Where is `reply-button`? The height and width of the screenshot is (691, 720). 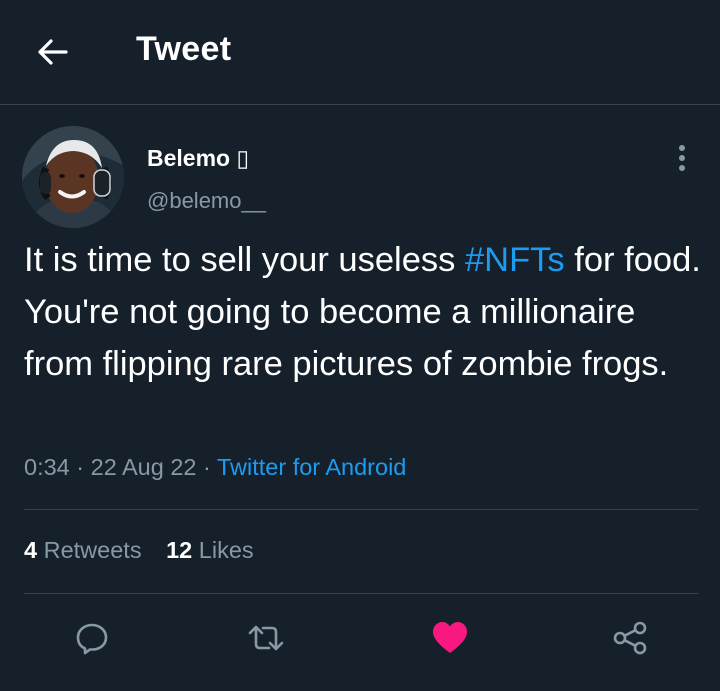
reply-button is located at coordinates (92, 638).